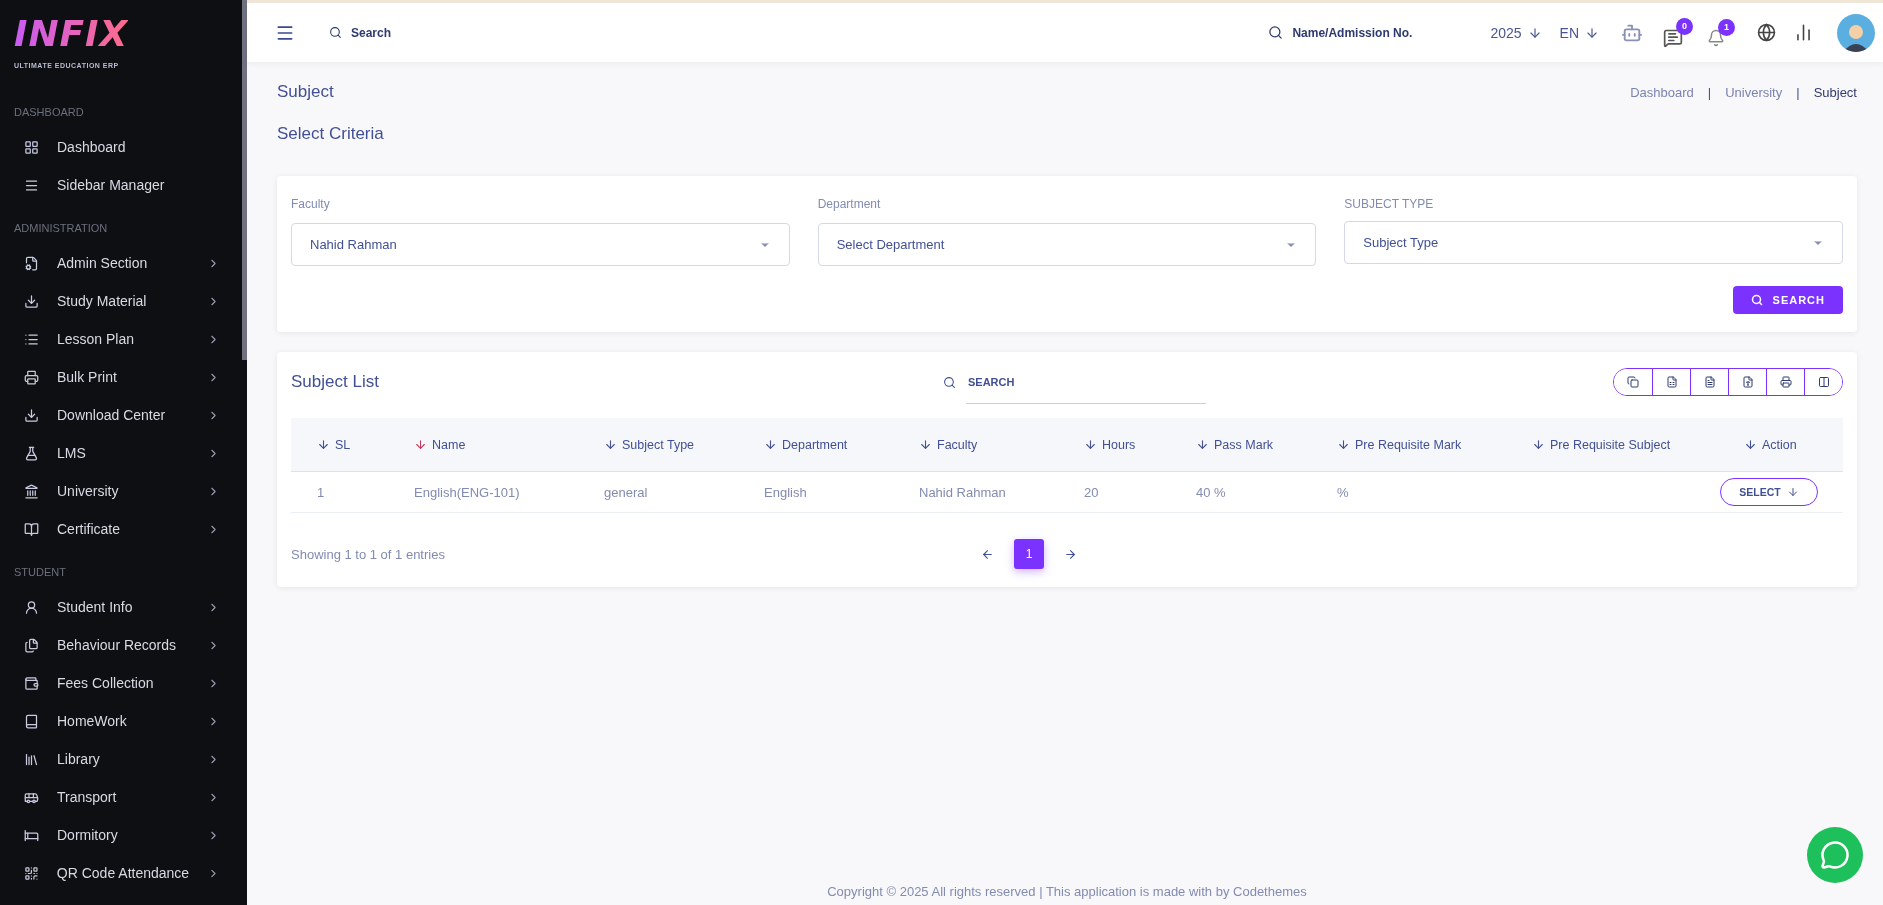 The height and width of the screenshot is (905, 1883). Describe the element at coordinates (987, 554) in the screenshot. I see `arrow-left-icon` at that location.